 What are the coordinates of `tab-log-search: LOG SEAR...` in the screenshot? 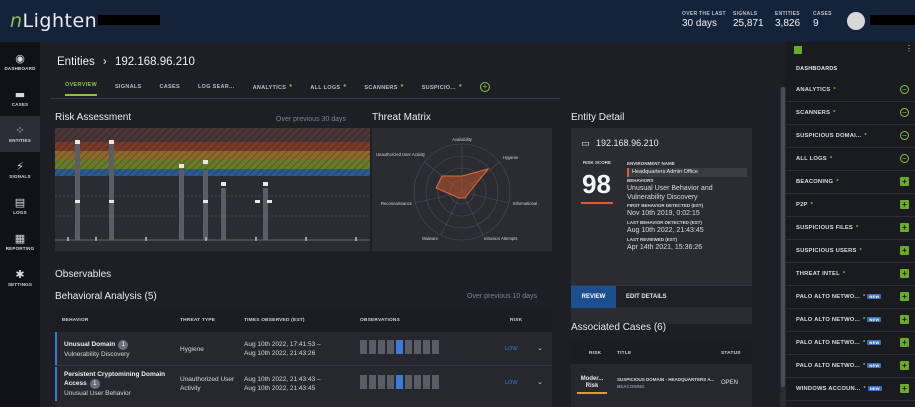 It's located at (216, 87).